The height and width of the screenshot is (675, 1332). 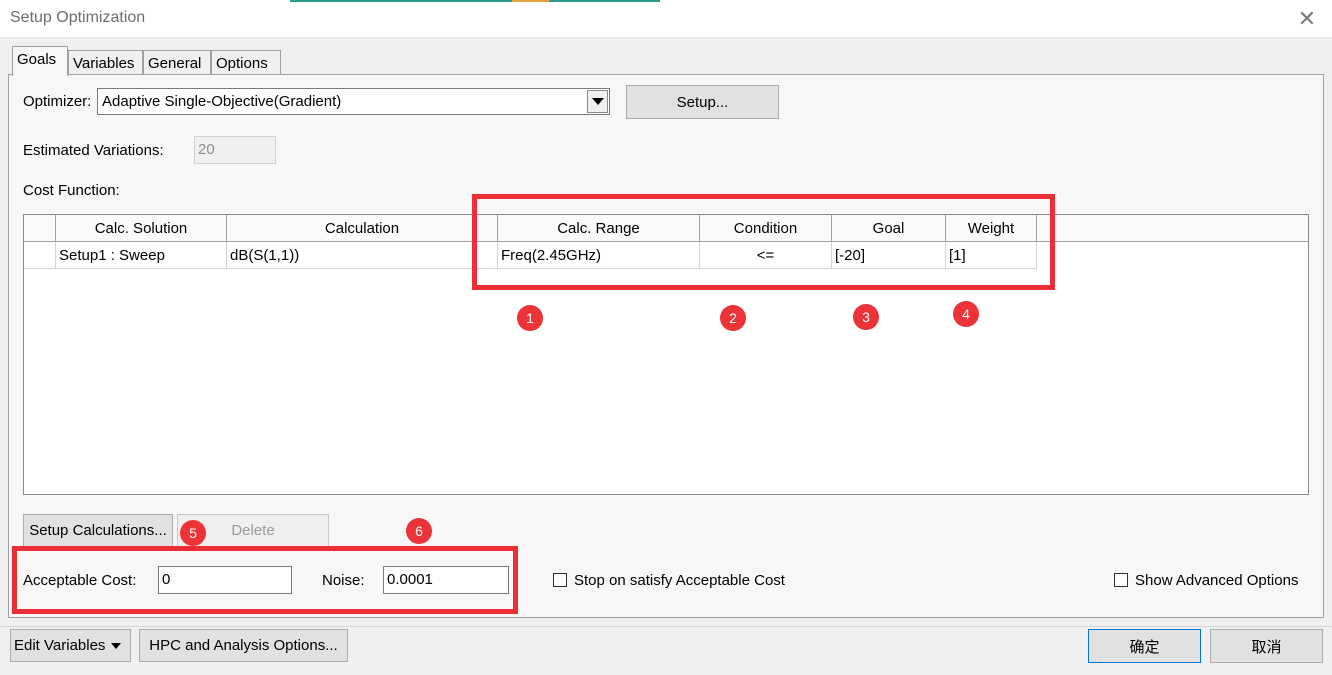 What do you see at coordinates (362, 255) in the screenshot?
I see `cell-calculation: dB(S(1,1))` at bounding box center [362, 255].